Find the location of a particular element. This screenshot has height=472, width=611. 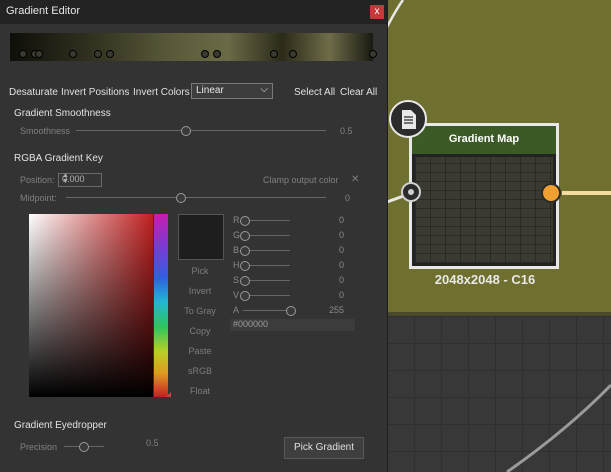

channel-label-r: R is located at coordinates (236, 220).